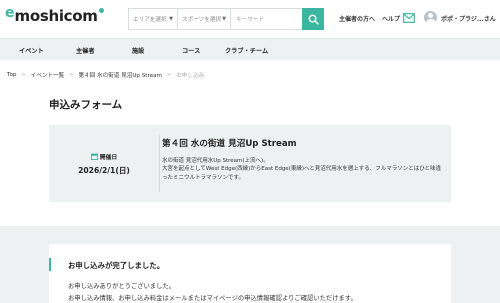 The image size is (500, 303). I want to click on nav-item-courses: コース, so click(191, 50).